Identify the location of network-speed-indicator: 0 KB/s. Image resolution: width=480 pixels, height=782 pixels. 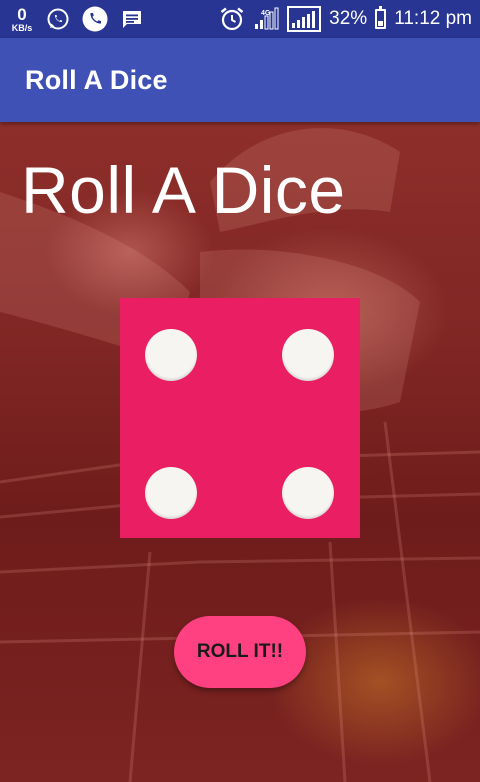
(22, 19).